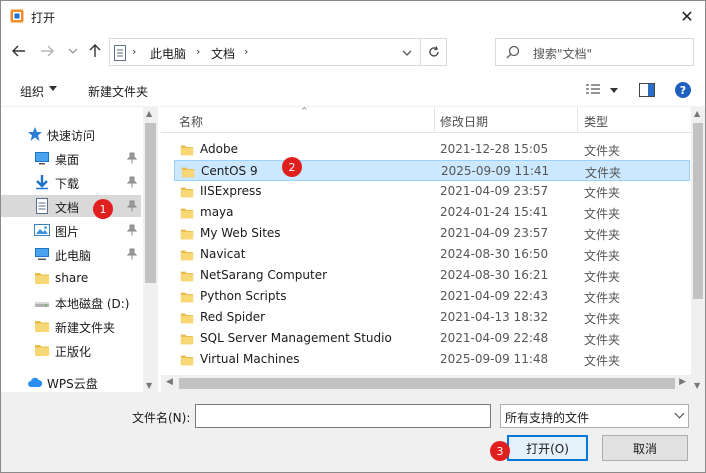 The width and height of the screenshot is (706, 473). What do you see at coordinates (494, 359) in the screenshot?
I see `file-date: 2025-09-09 11:48` at bounding box center [494, 359].